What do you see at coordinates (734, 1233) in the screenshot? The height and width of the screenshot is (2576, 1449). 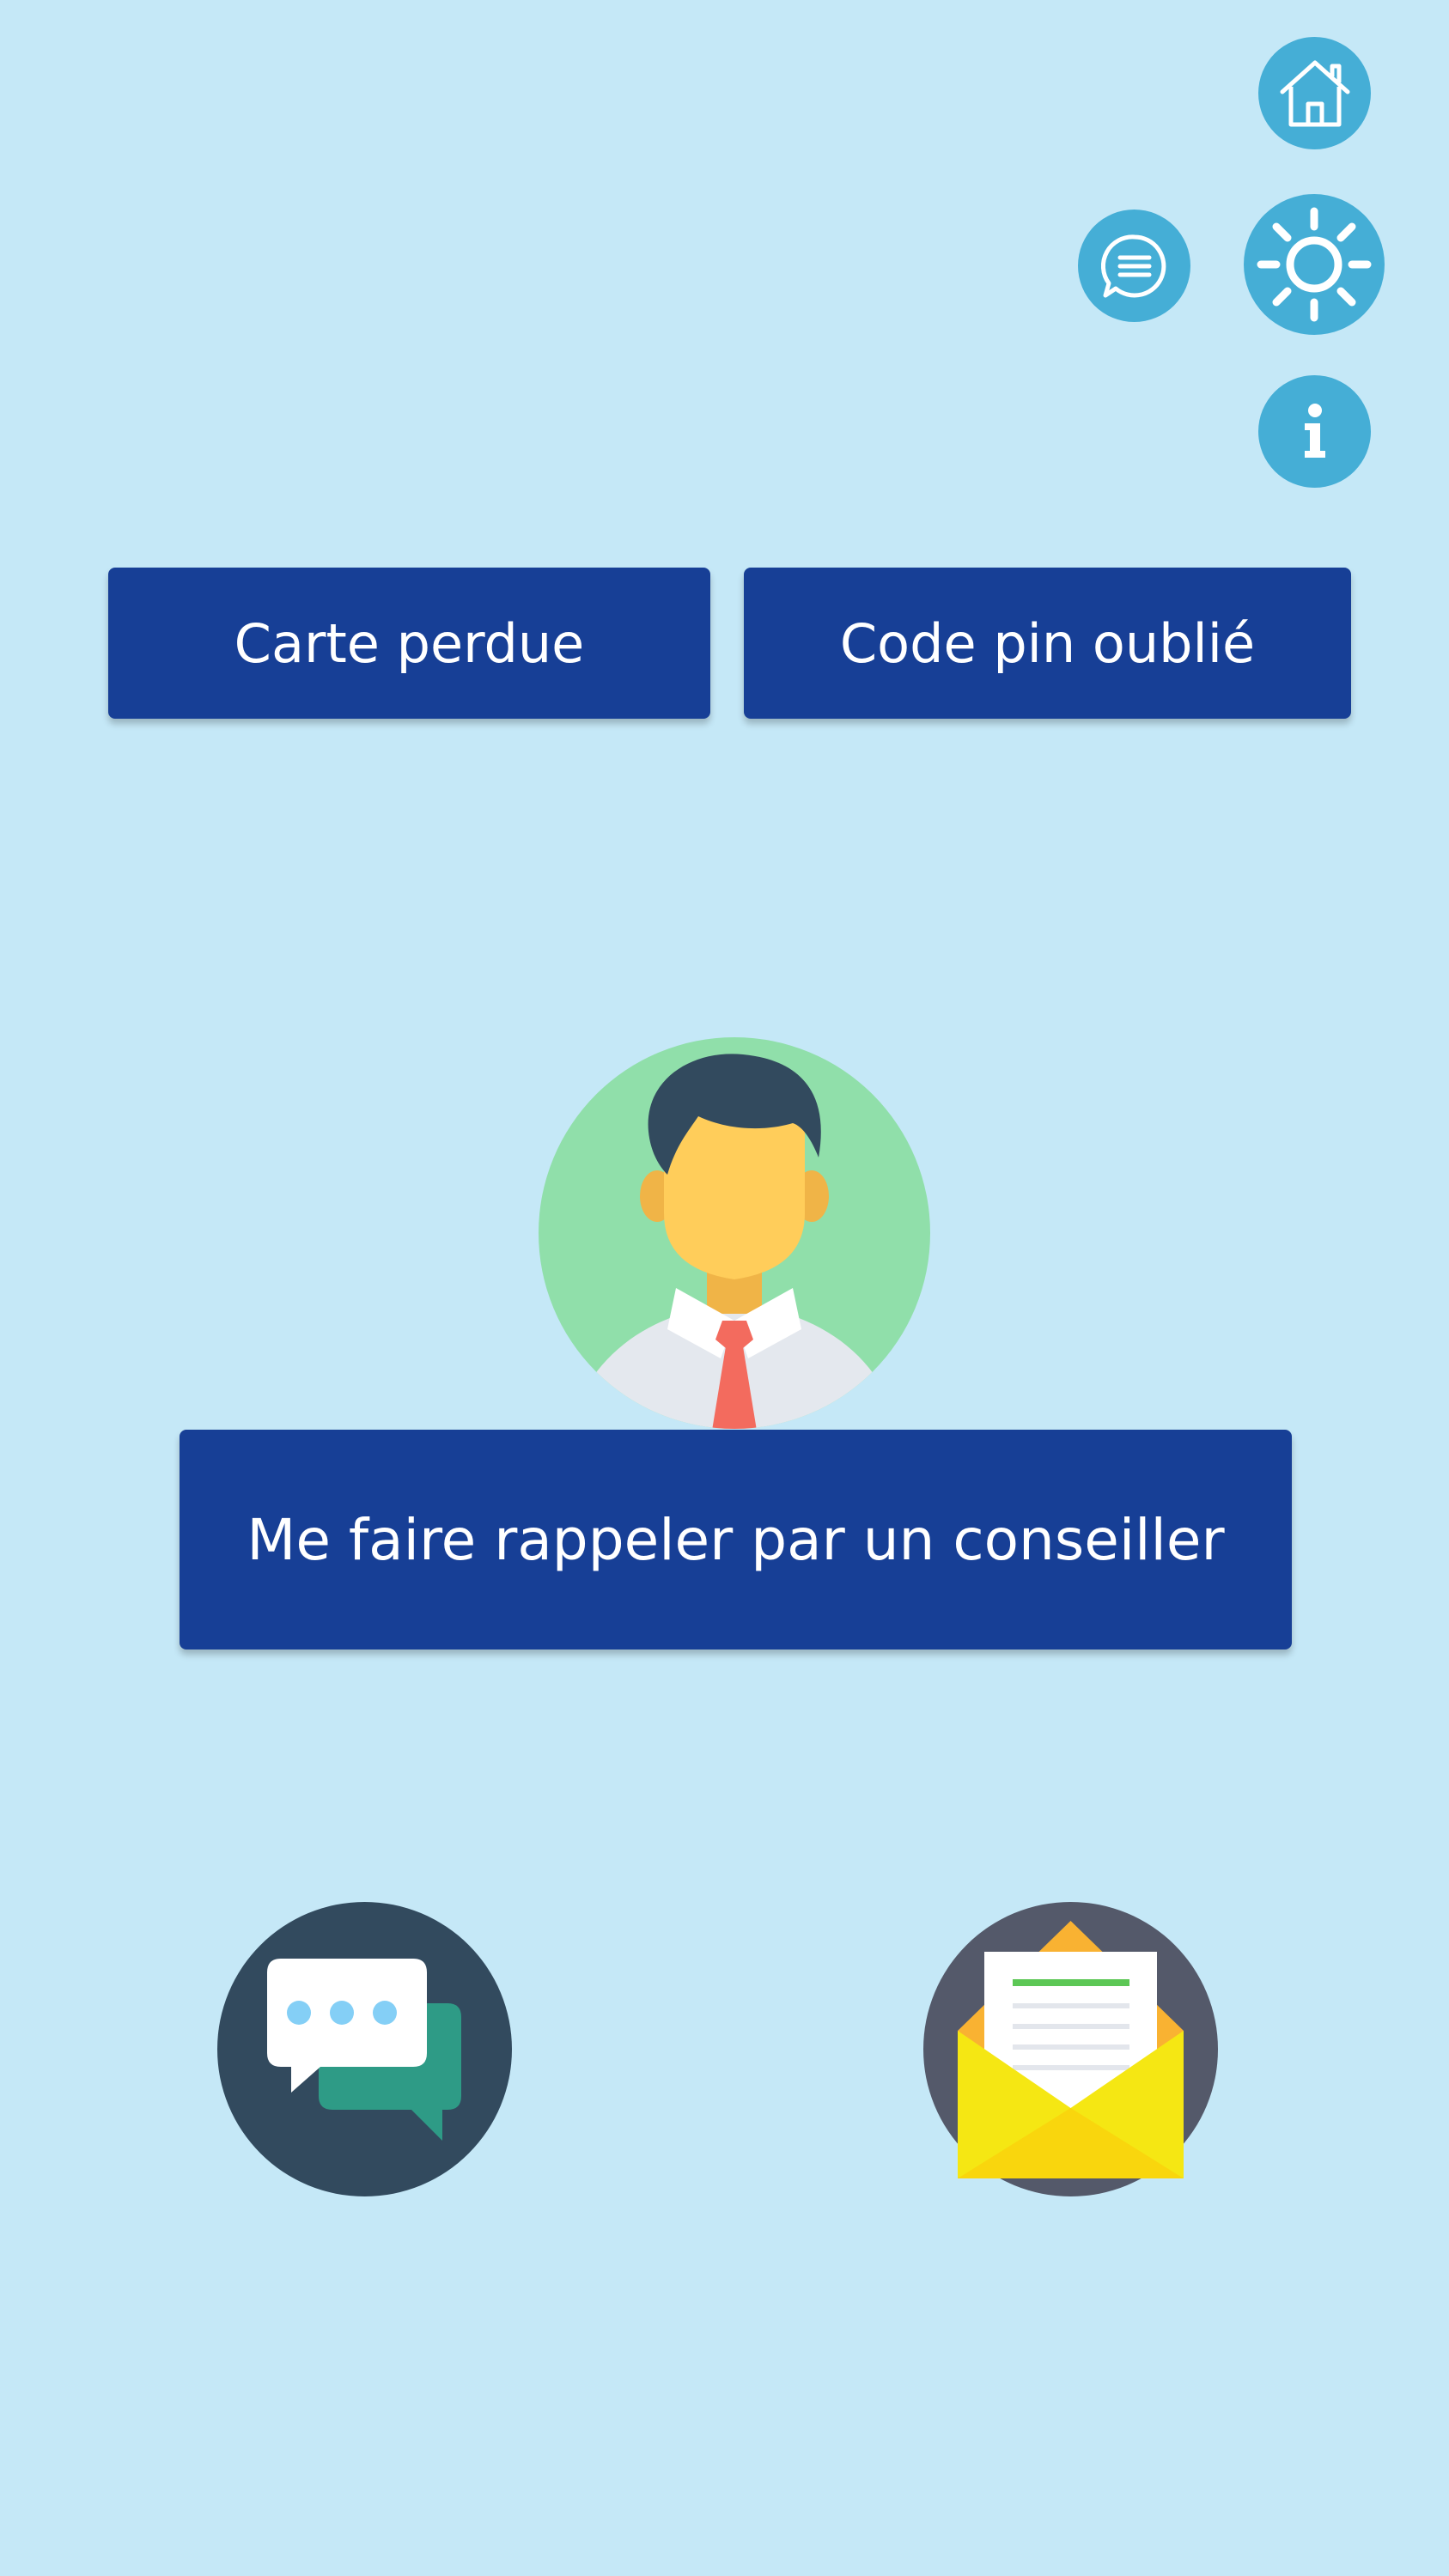 I see `advisor-avatar-icon` at bounding box center [734, 1233].